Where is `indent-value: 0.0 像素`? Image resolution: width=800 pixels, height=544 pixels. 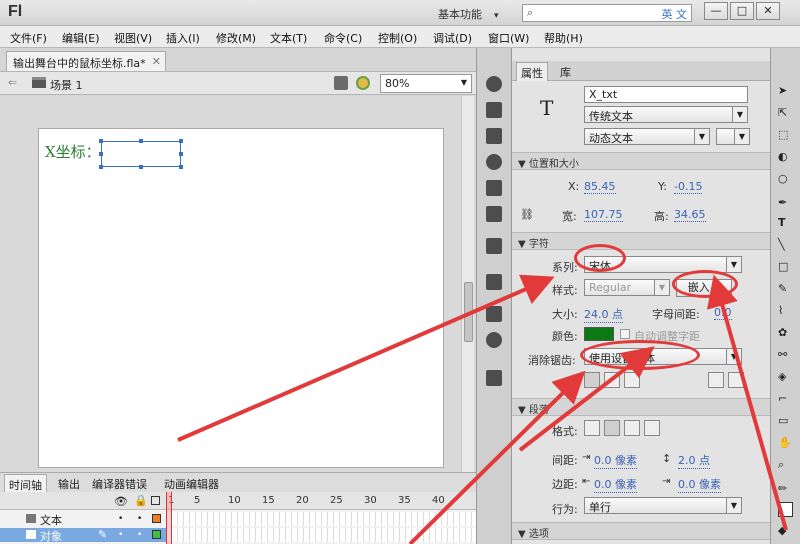 indent-value: 0.0 像素 is located at coordinates (615, 460).